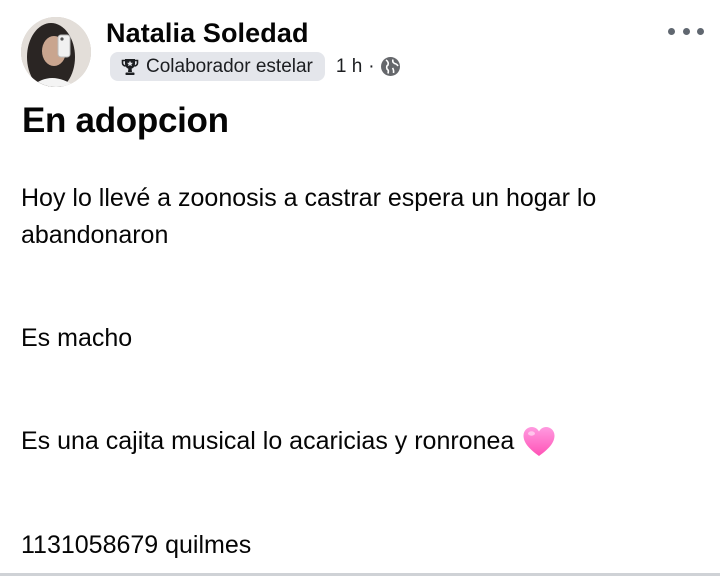 The height and width of the screenshot is (576, 720). Describe the element at coordinates (130, 67) in the screenshot. I see `trophy-icon` at that location.